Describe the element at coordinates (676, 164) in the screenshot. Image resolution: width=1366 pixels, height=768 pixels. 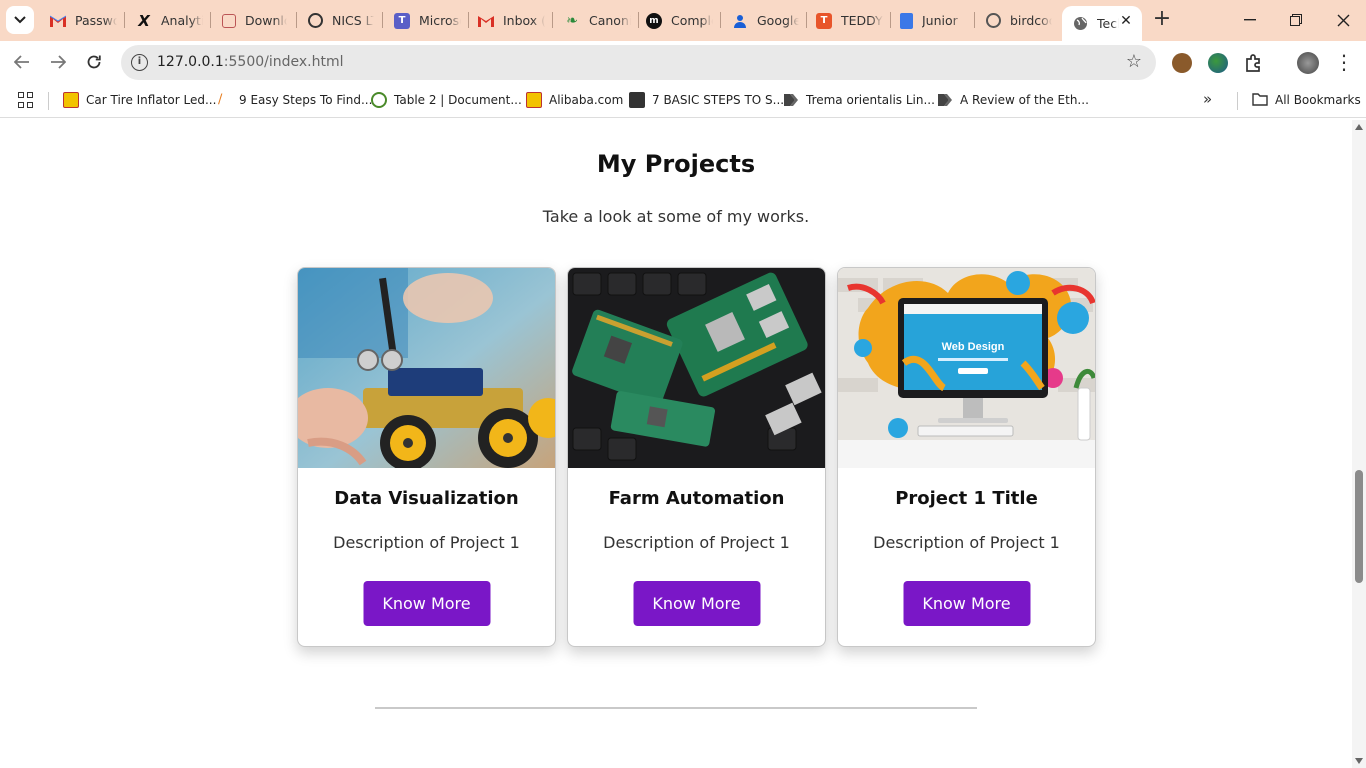
I see `section-title: My Projects` at that location.